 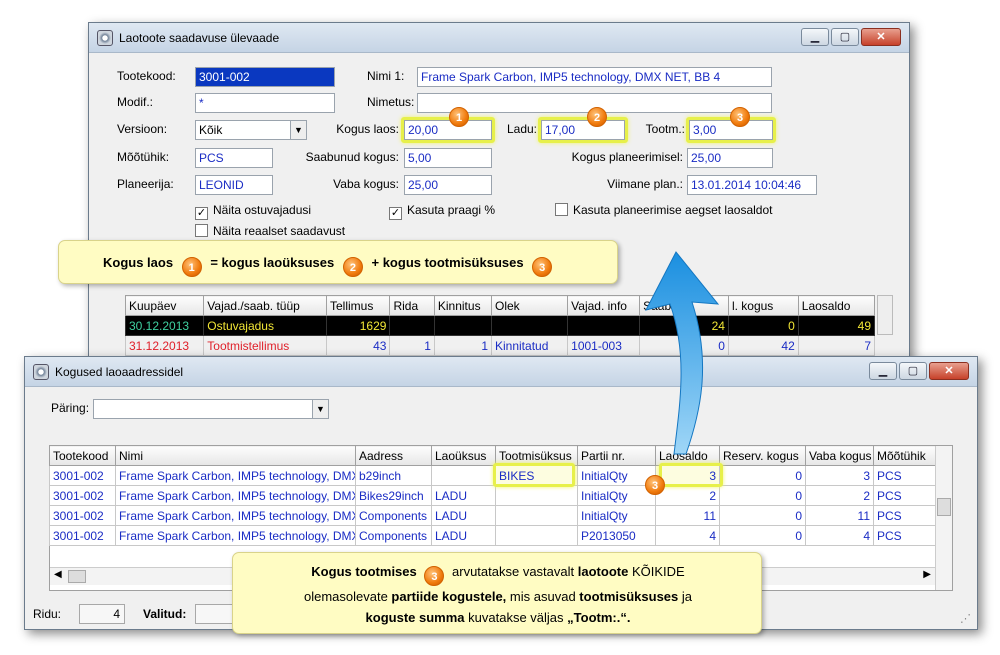 What do you see at coordinates (270, 231) in the screenshot?
I see `reaalset-checkbox: Näita reaalset saadavust` at bounding box center [270, 231].